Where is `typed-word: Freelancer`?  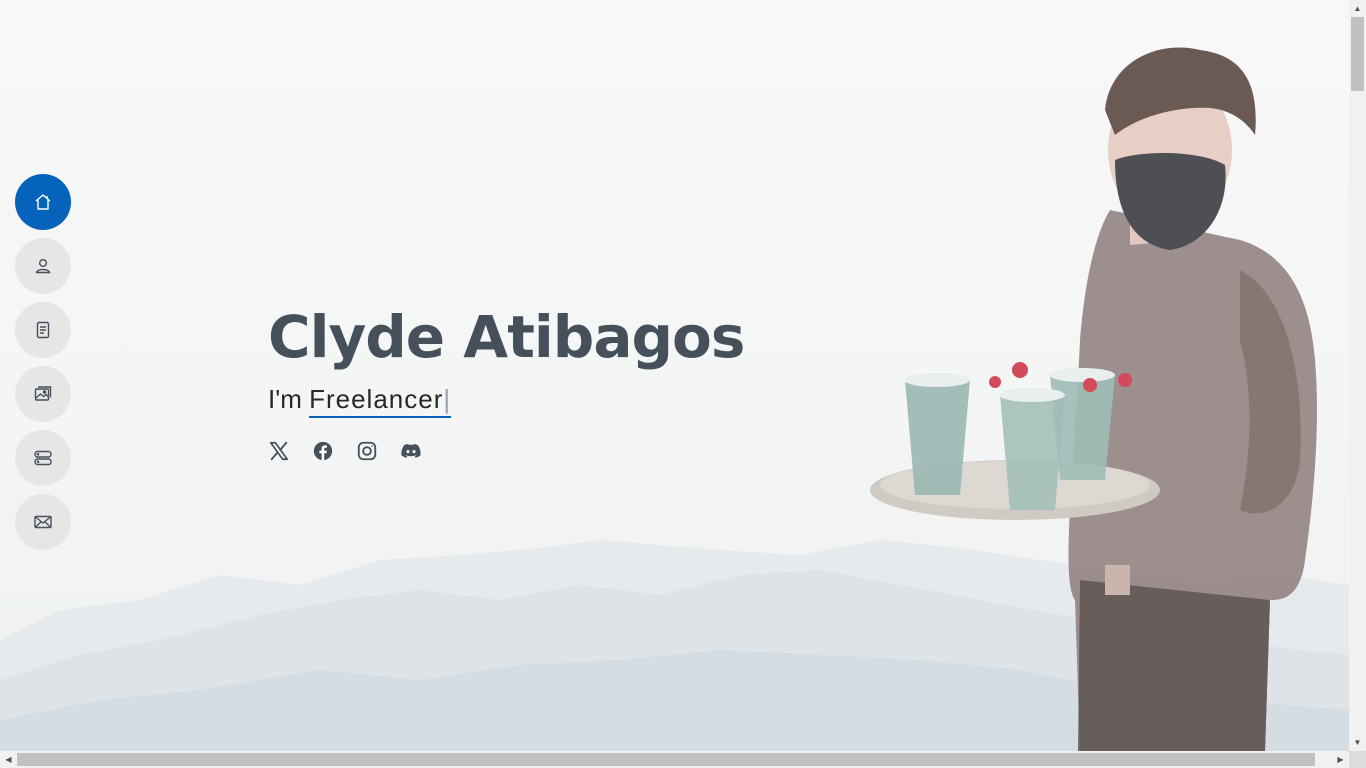 typed-word: Freelancer is located at coordinates (376, 399).